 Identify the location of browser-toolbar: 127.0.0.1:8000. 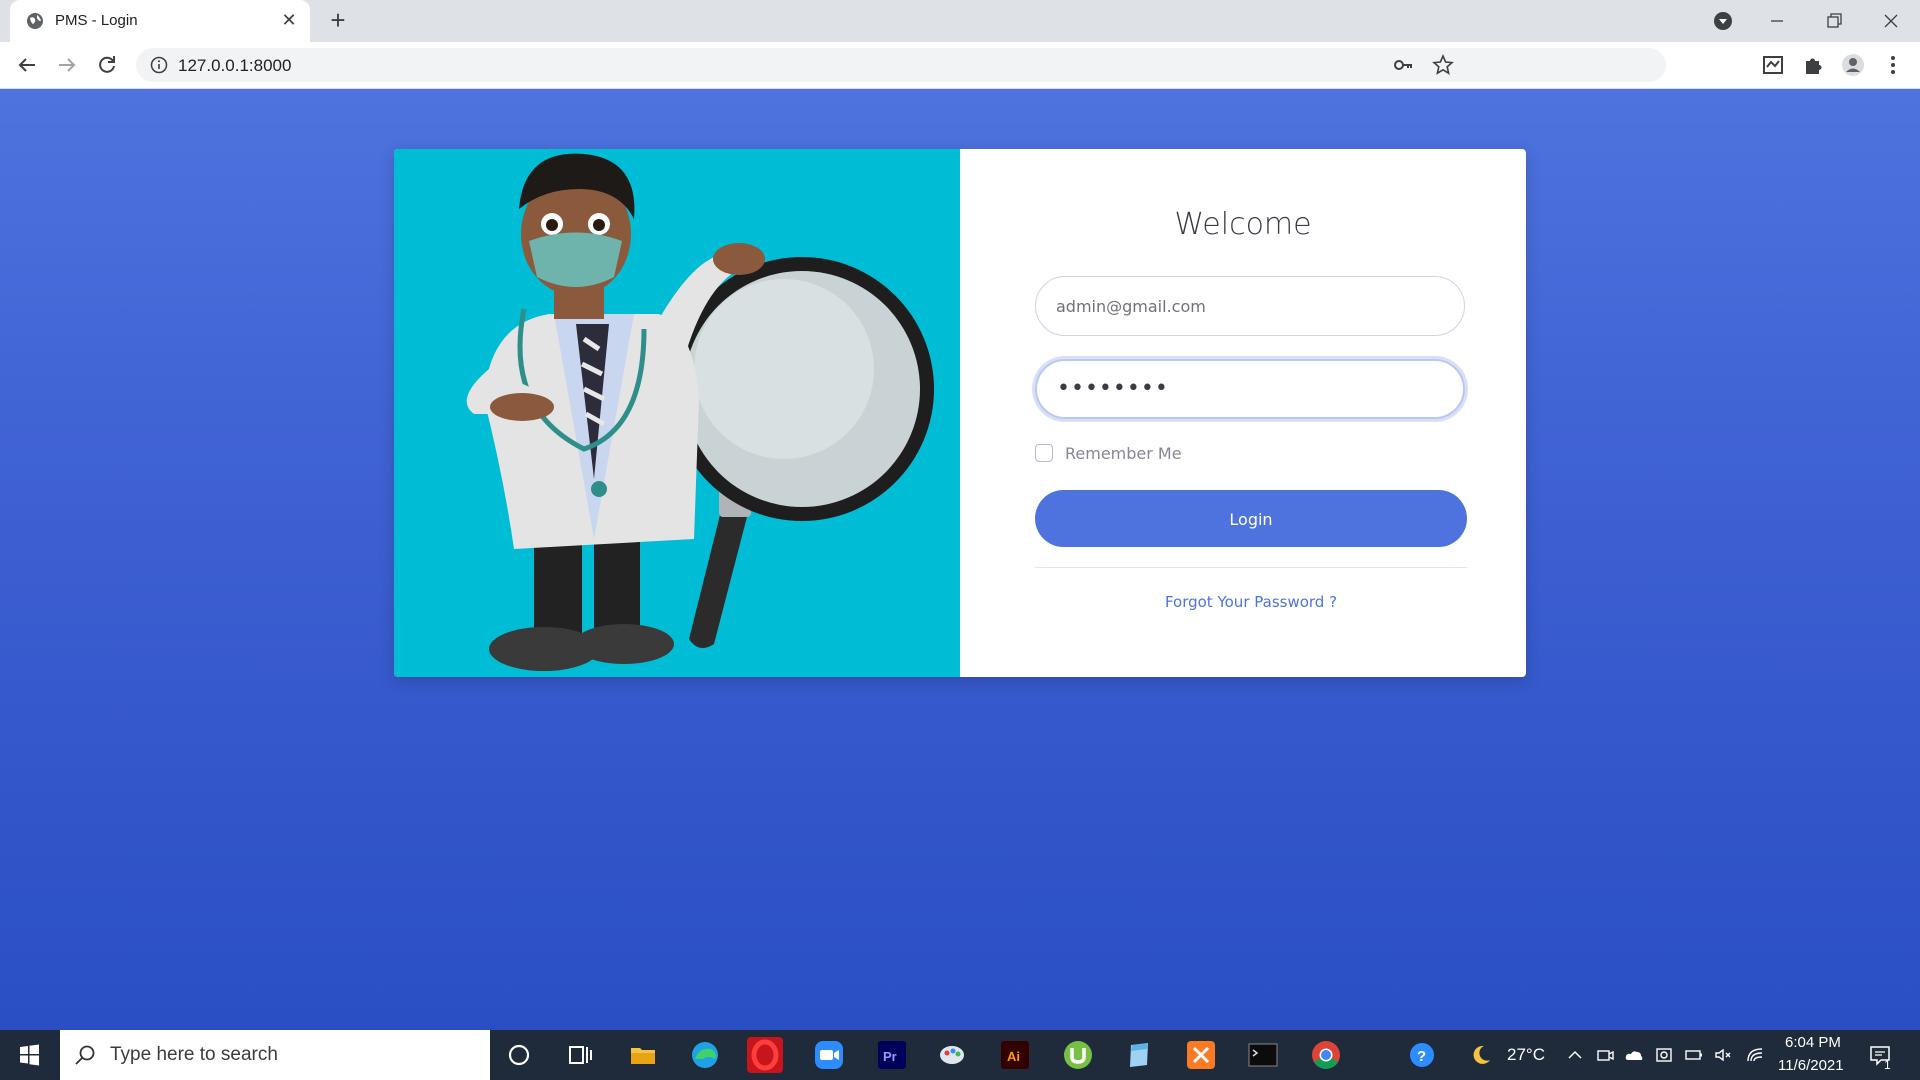
(960, 65).